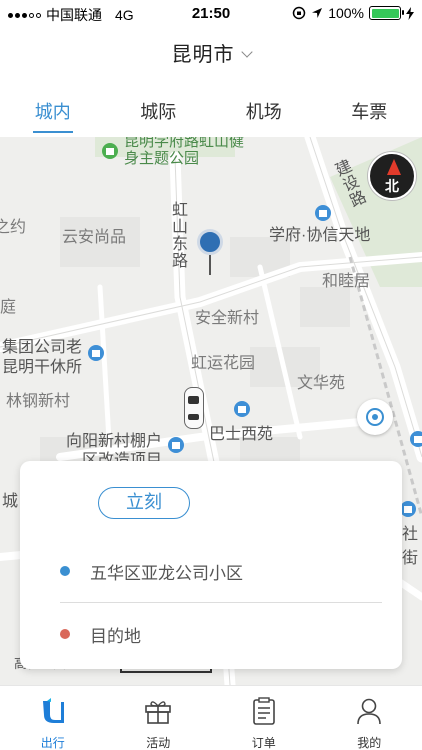  Describe the element at coordinates (194, 408) in the screenshot. I see `car-icon` at that location.